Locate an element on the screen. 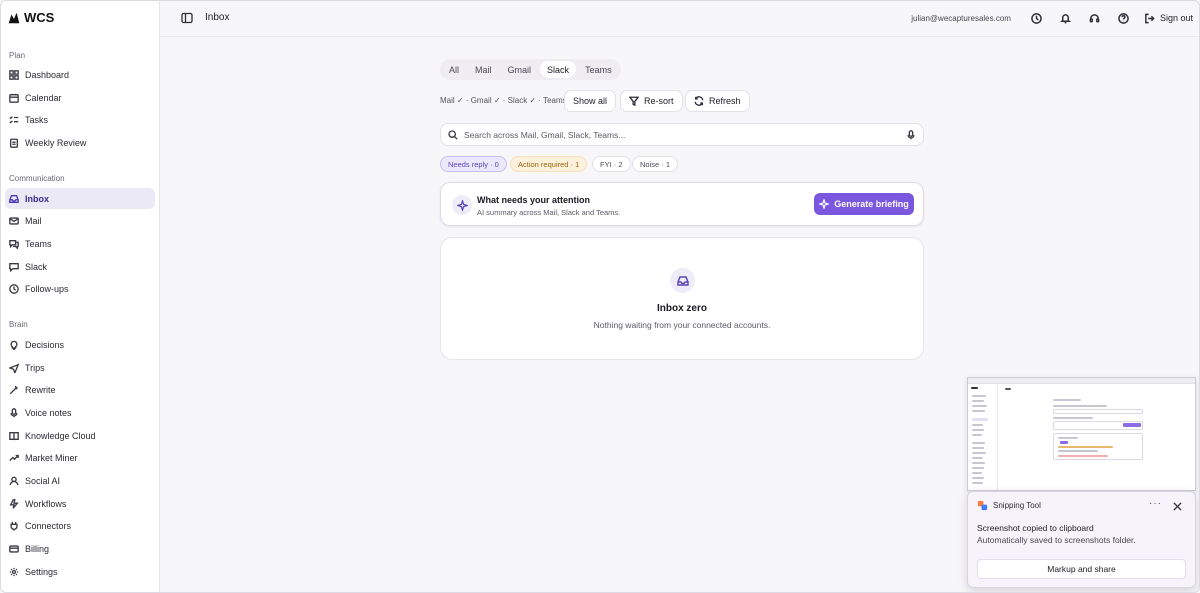  clipboard-icon is located at coordinates (14, 143).